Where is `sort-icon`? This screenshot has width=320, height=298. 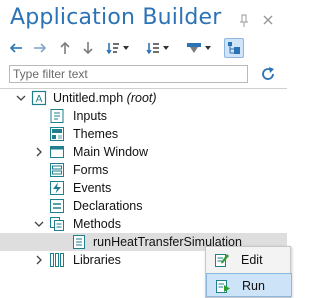 sort-icon is located at coordinates (117, 48).